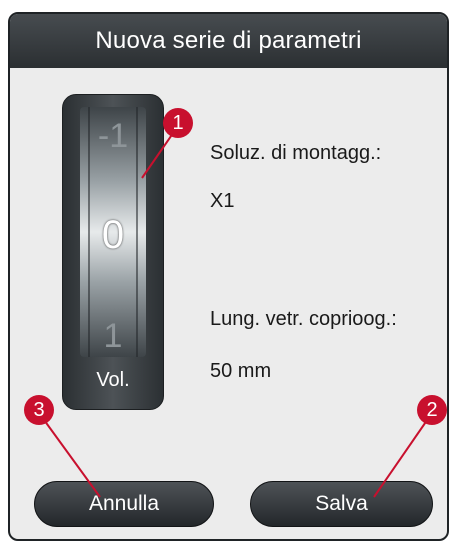 The height and width of the screenshot is (548, 454). I want to click on callout-2: 2, so click(432, 410).